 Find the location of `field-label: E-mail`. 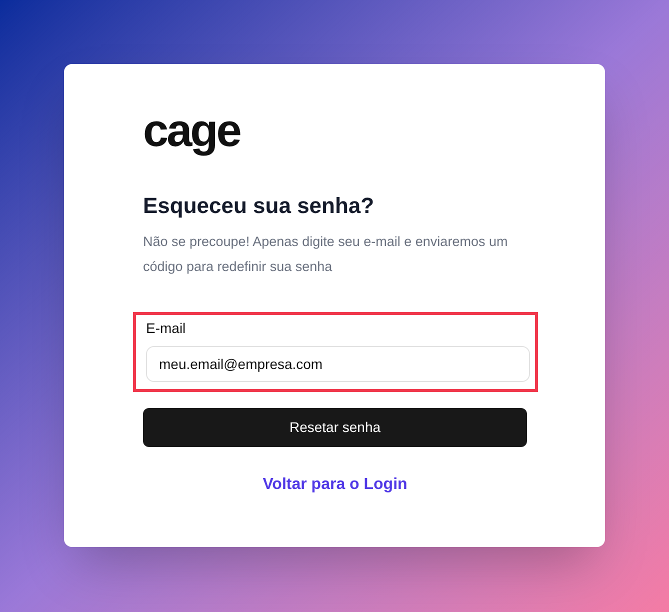

field-label: E-mail is located at coordinates (166, 328).